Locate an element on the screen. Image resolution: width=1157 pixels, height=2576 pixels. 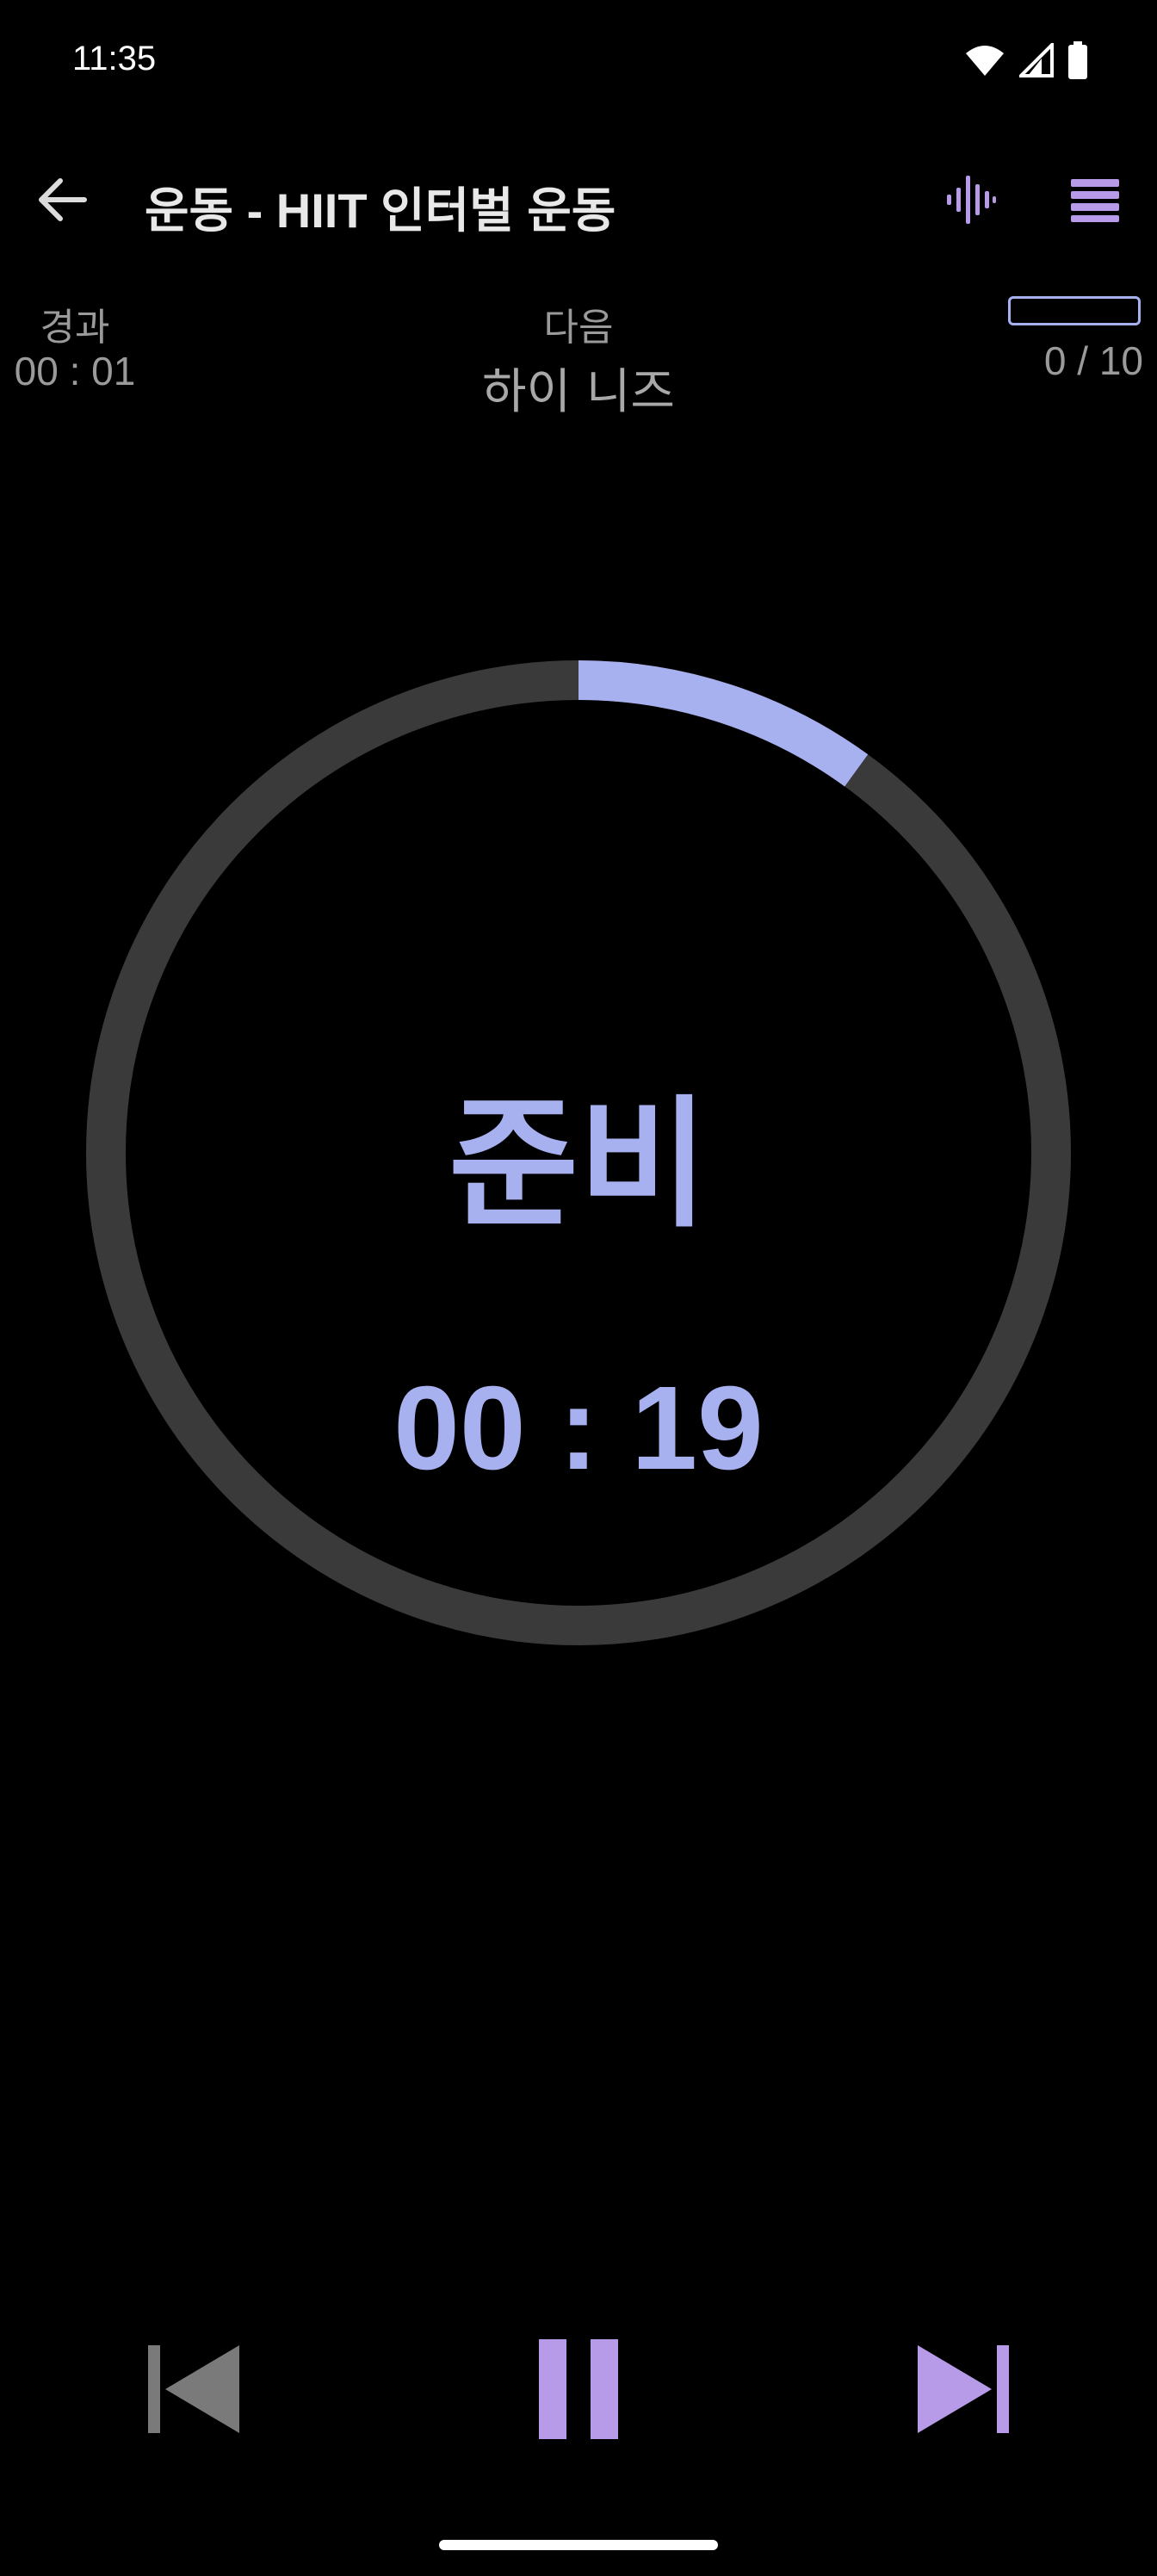
skip-next-icon is located at coordinates (963, 2389).